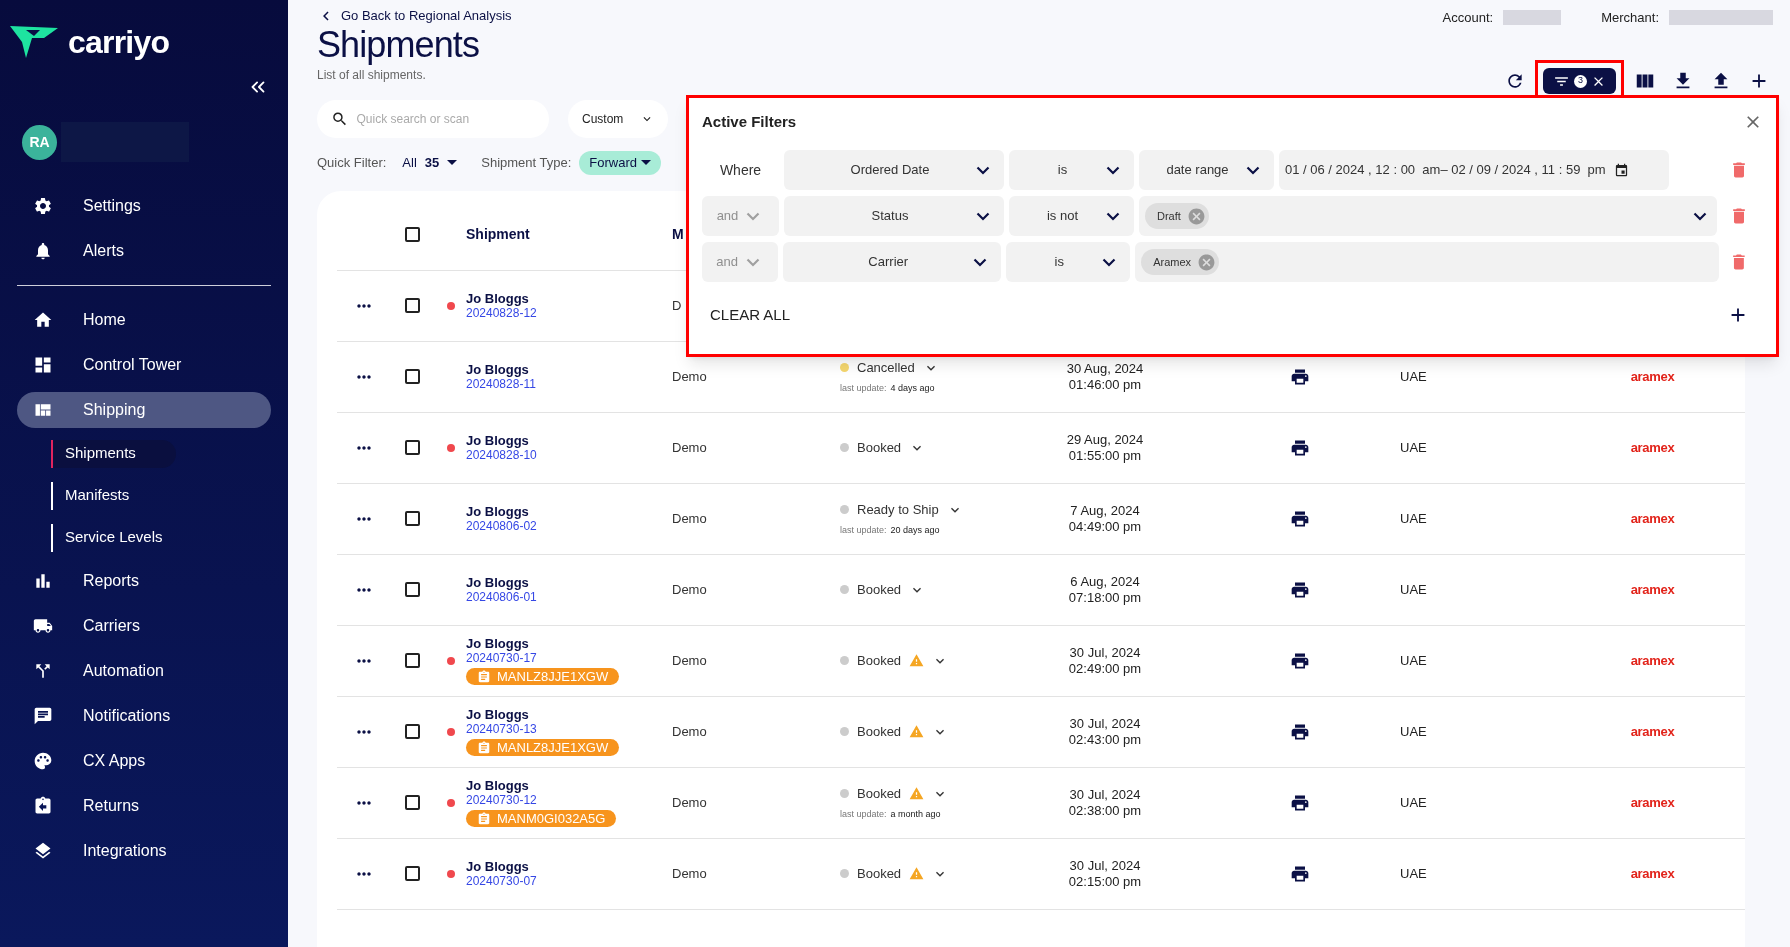 The width and height of the screenshot is (1790, 947). Describe the element at coordinates (144, 671) in the screenshot. I see `nav-item: Automation` at that location.